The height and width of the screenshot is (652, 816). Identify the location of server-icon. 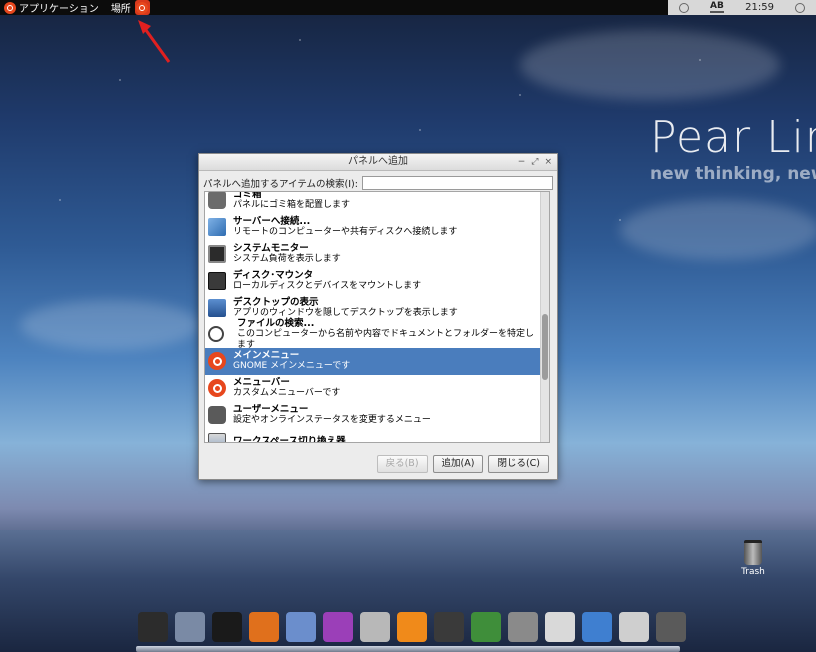
(217, 227).